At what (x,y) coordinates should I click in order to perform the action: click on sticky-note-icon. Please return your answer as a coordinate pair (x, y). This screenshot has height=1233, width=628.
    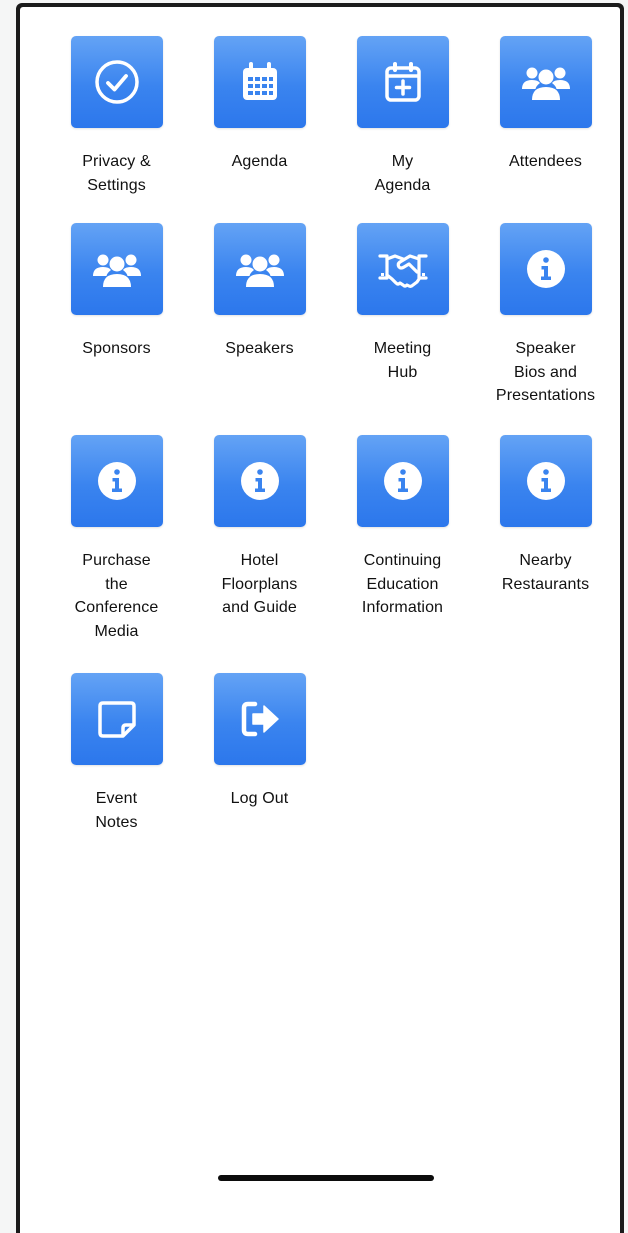
    Looking at the image, I should click on (117, 719).